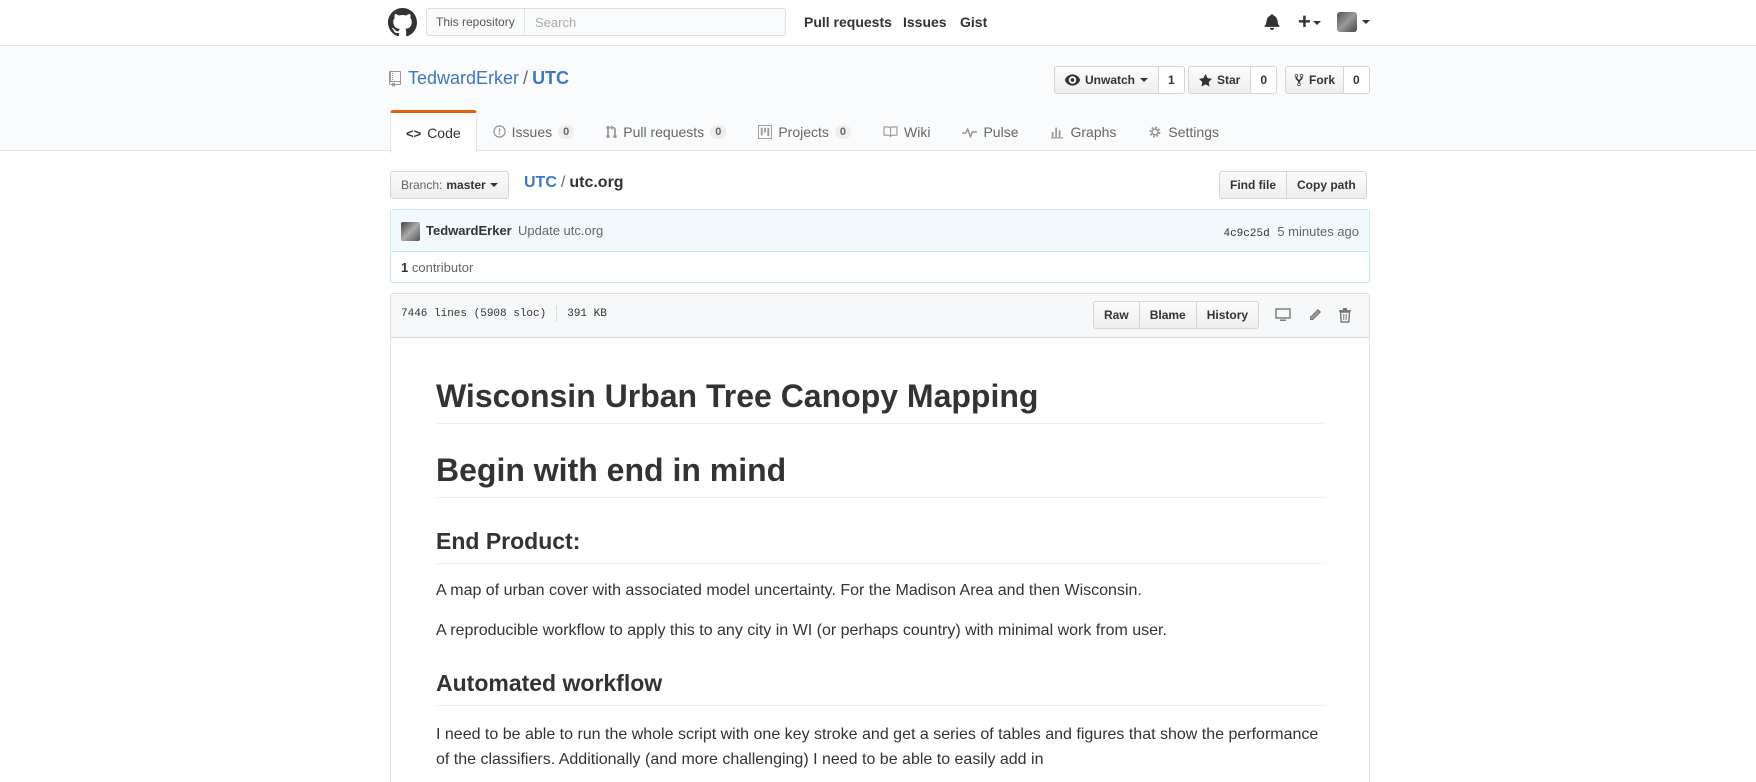 The width and height of the screenshot is (1756, 782). I want to click on pull-requests-counter: 0, so click(718, 131).